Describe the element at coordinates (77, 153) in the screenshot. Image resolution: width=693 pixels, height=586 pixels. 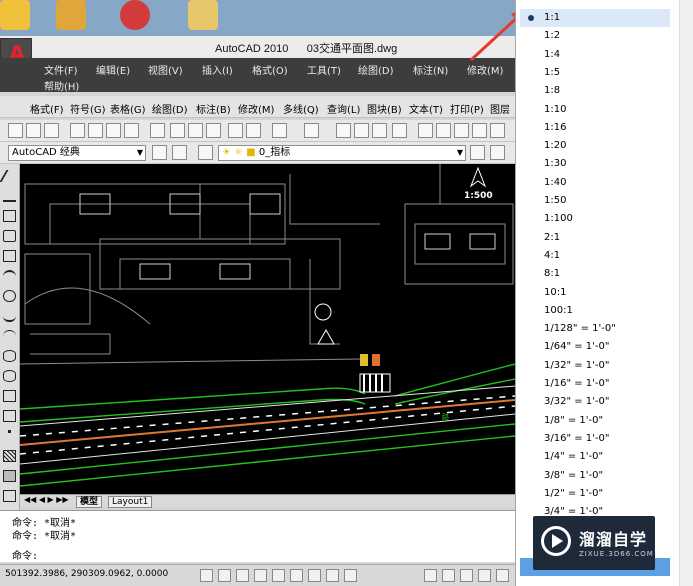
I see `workspace-select: AutoCAD 经典 ▼` at that location.